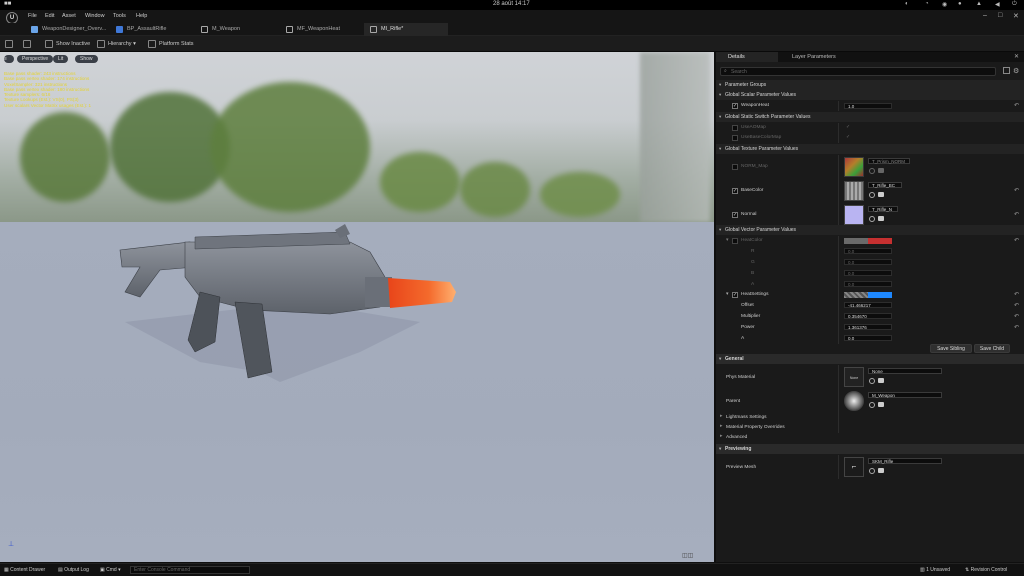 This screenshot has width=1024, height=576. Describe the element at coordinates (927, 4) in the screenshot. I see `tray-icon: ◔` at that location.